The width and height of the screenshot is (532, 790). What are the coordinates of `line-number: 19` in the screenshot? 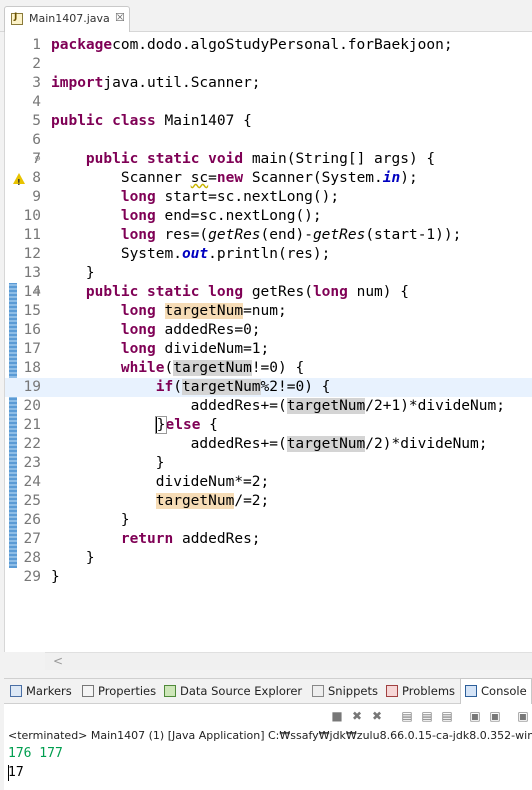 It's located at (32, 387).